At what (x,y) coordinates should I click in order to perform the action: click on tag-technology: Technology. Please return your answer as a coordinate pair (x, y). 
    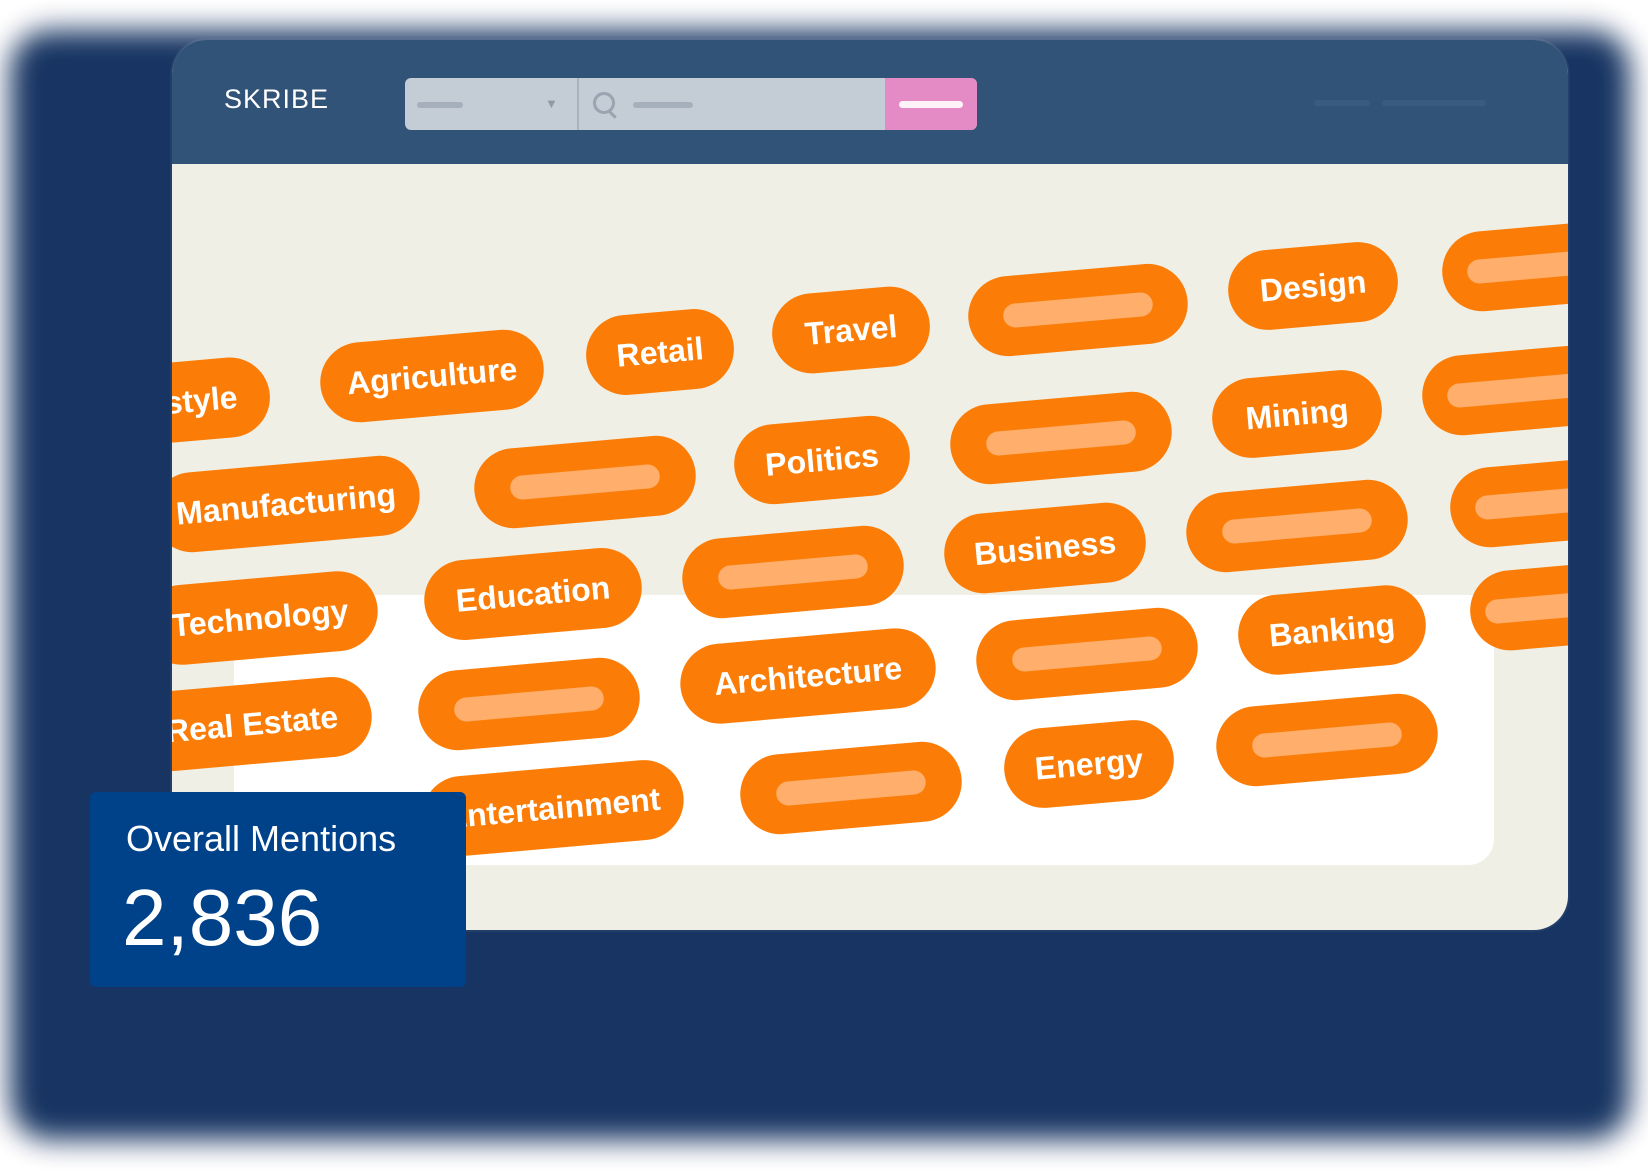
    Looking at the image, I should click on (277, 618).